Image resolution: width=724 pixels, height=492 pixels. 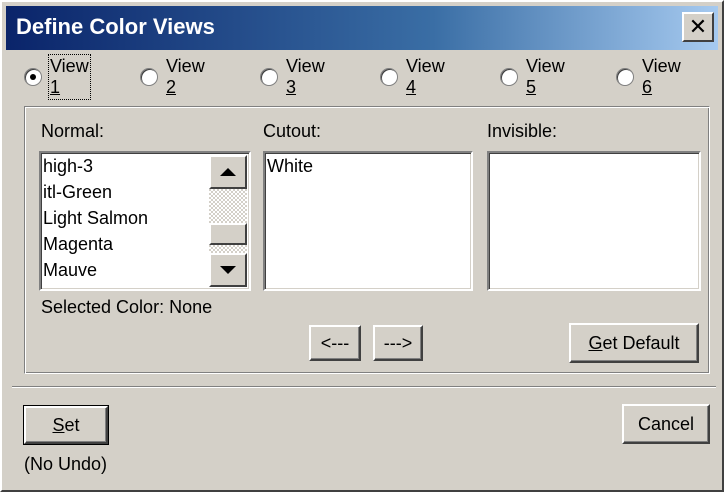 What do you see at coordinates (33, 77) in the screenshot?
I see `radio-selected-icon` at bounding box center [33, 77].